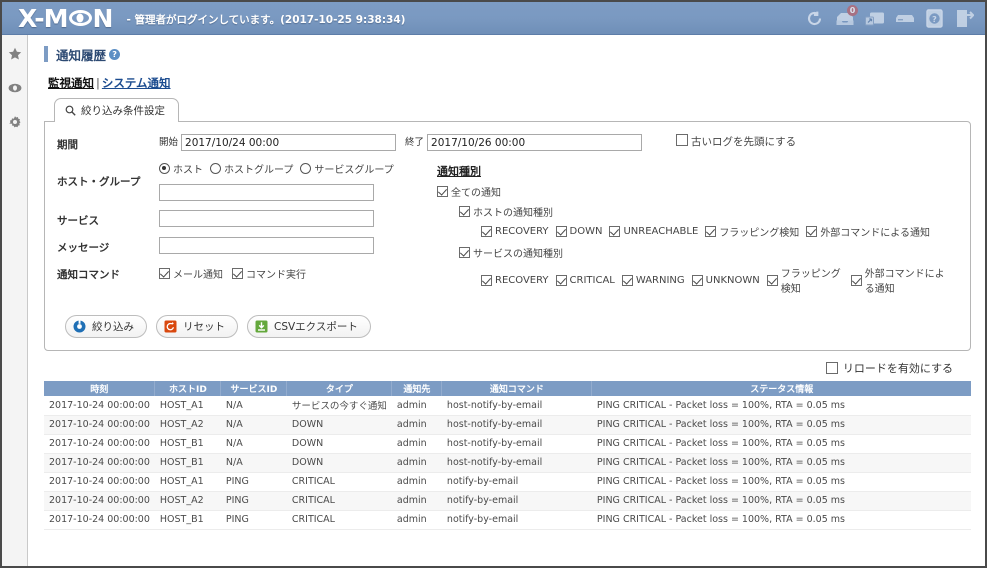 The image size is (987, 568). I want to click on column-header-service-id: サービスID, so click(254, 388).